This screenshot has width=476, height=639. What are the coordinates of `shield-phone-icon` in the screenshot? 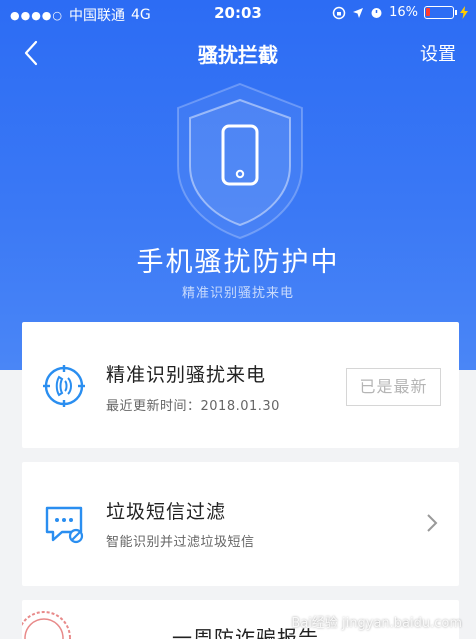 It's located at (240, 161).